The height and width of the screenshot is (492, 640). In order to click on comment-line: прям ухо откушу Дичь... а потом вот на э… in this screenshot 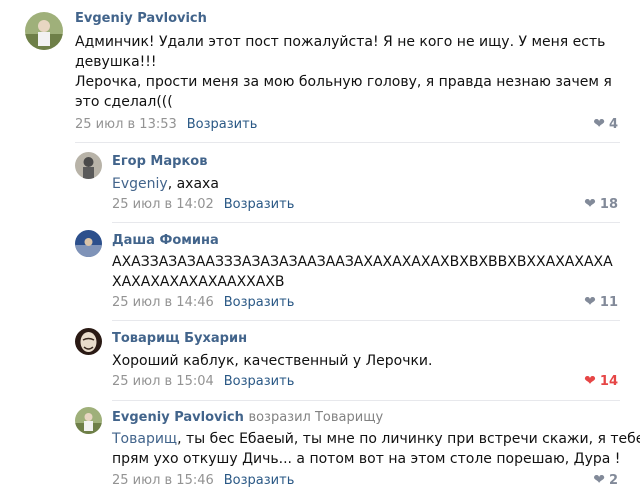, I will do `click(366, 459)`.